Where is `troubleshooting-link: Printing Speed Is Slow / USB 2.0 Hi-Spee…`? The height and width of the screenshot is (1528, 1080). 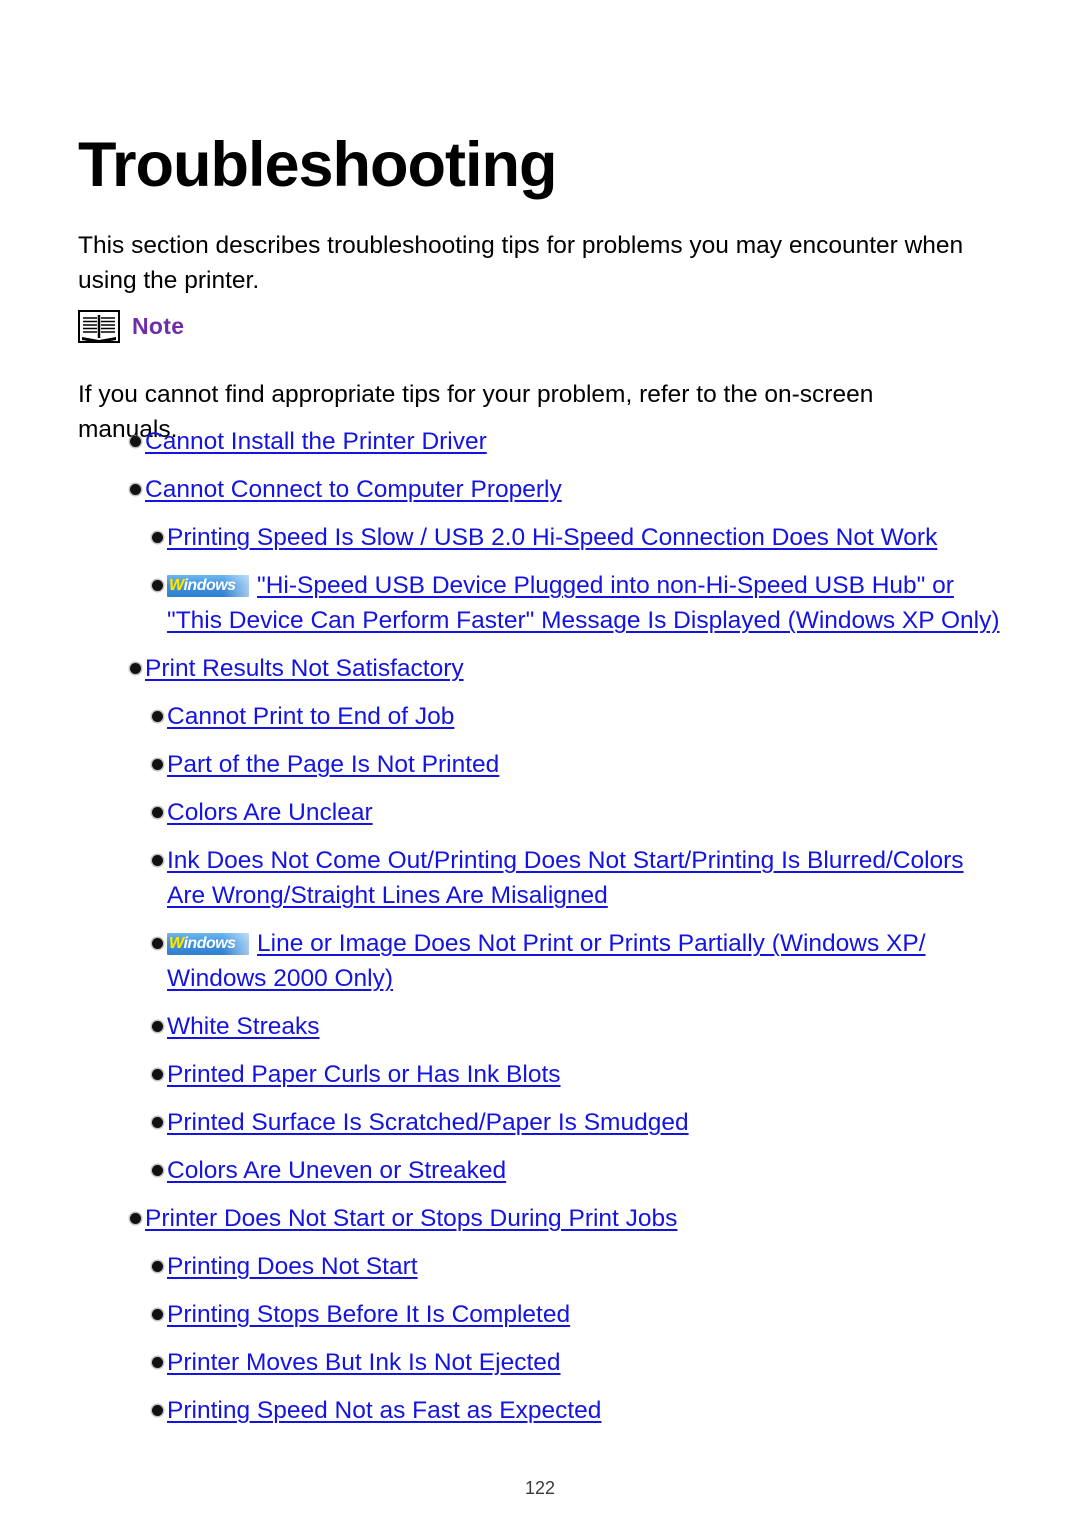
troubleshooting-link: Printing Speed Is Slow / USB 2.0 Hi-Spee… is located at coordinates (583, 537).